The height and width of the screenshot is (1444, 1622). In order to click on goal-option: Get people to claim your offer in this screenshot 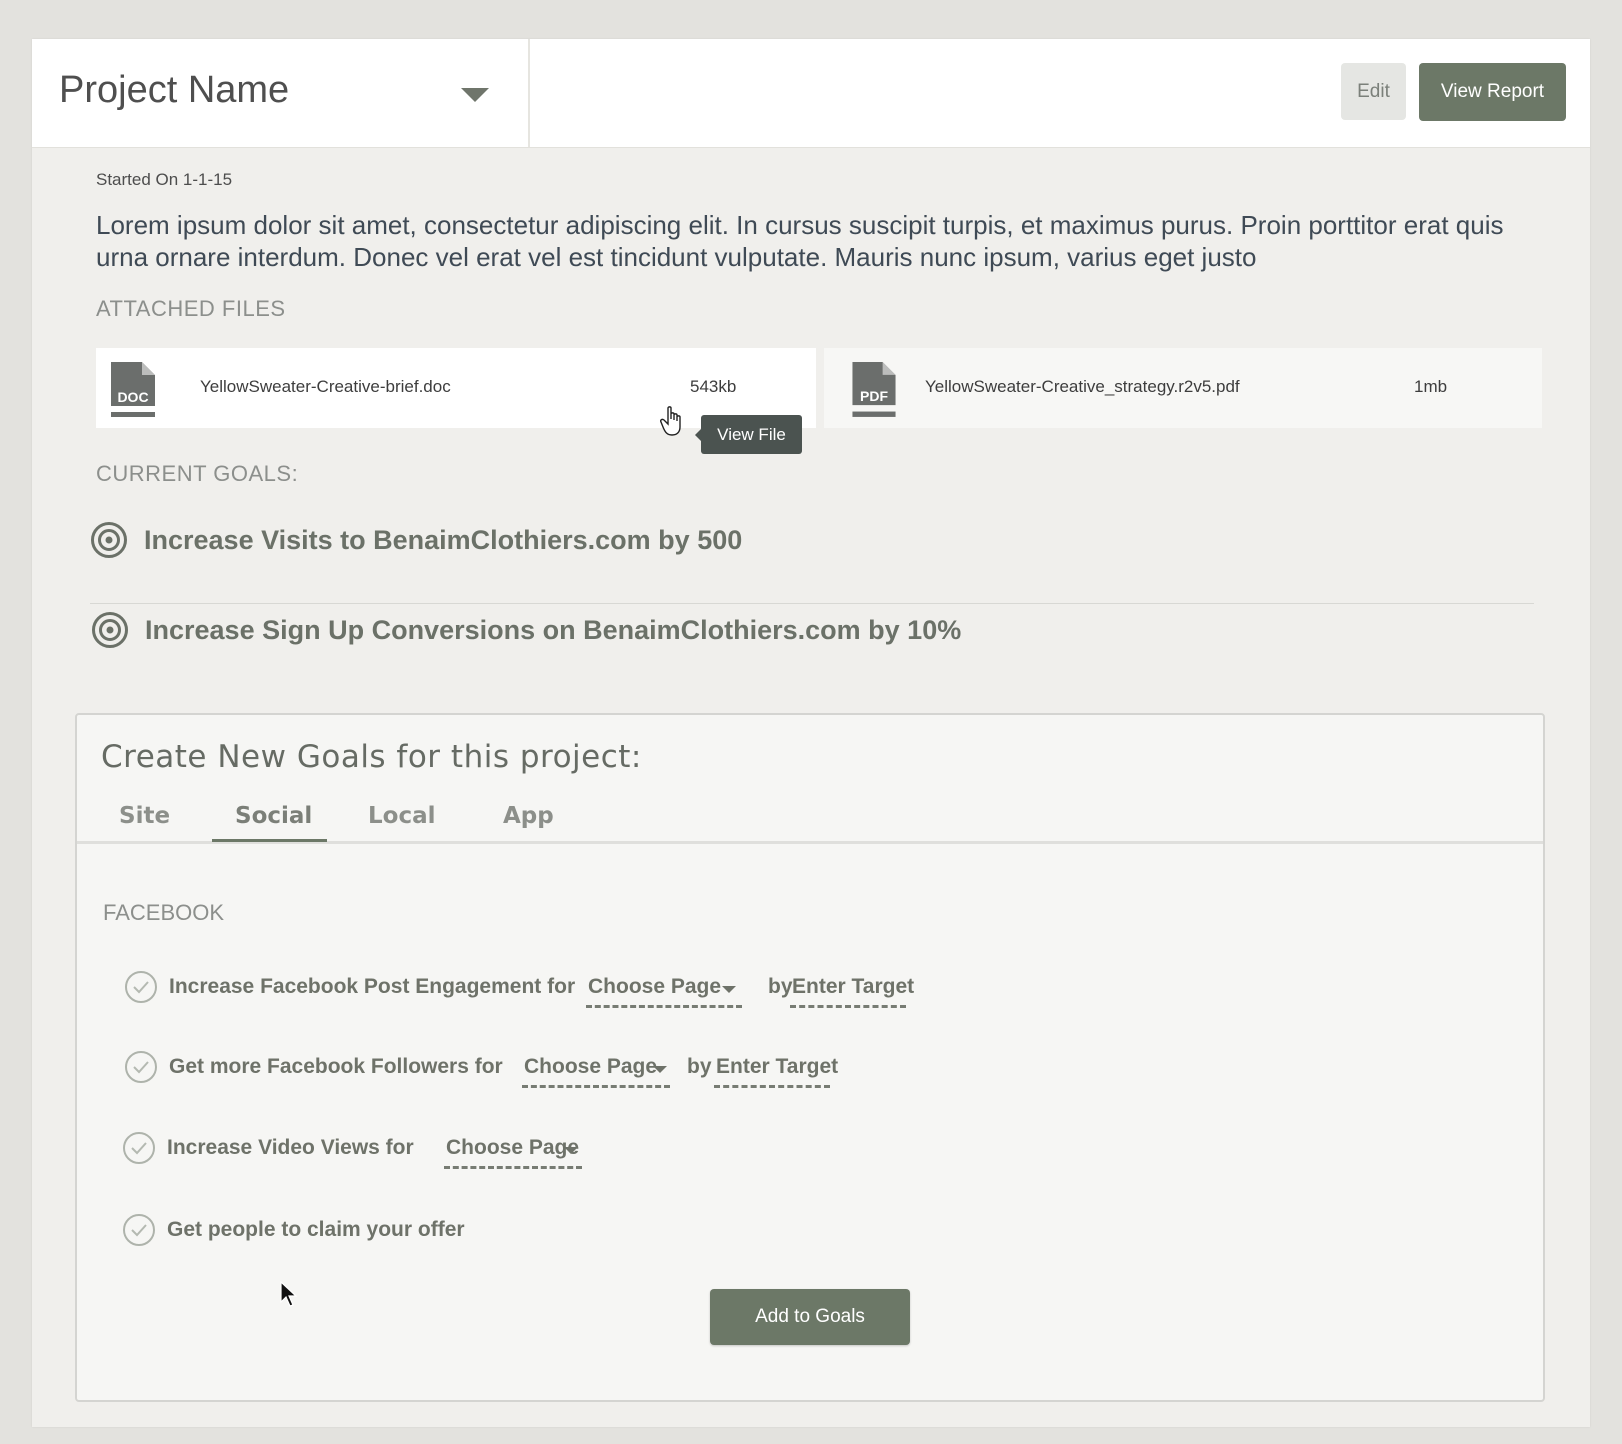, I will do `click(423, 1234)`.